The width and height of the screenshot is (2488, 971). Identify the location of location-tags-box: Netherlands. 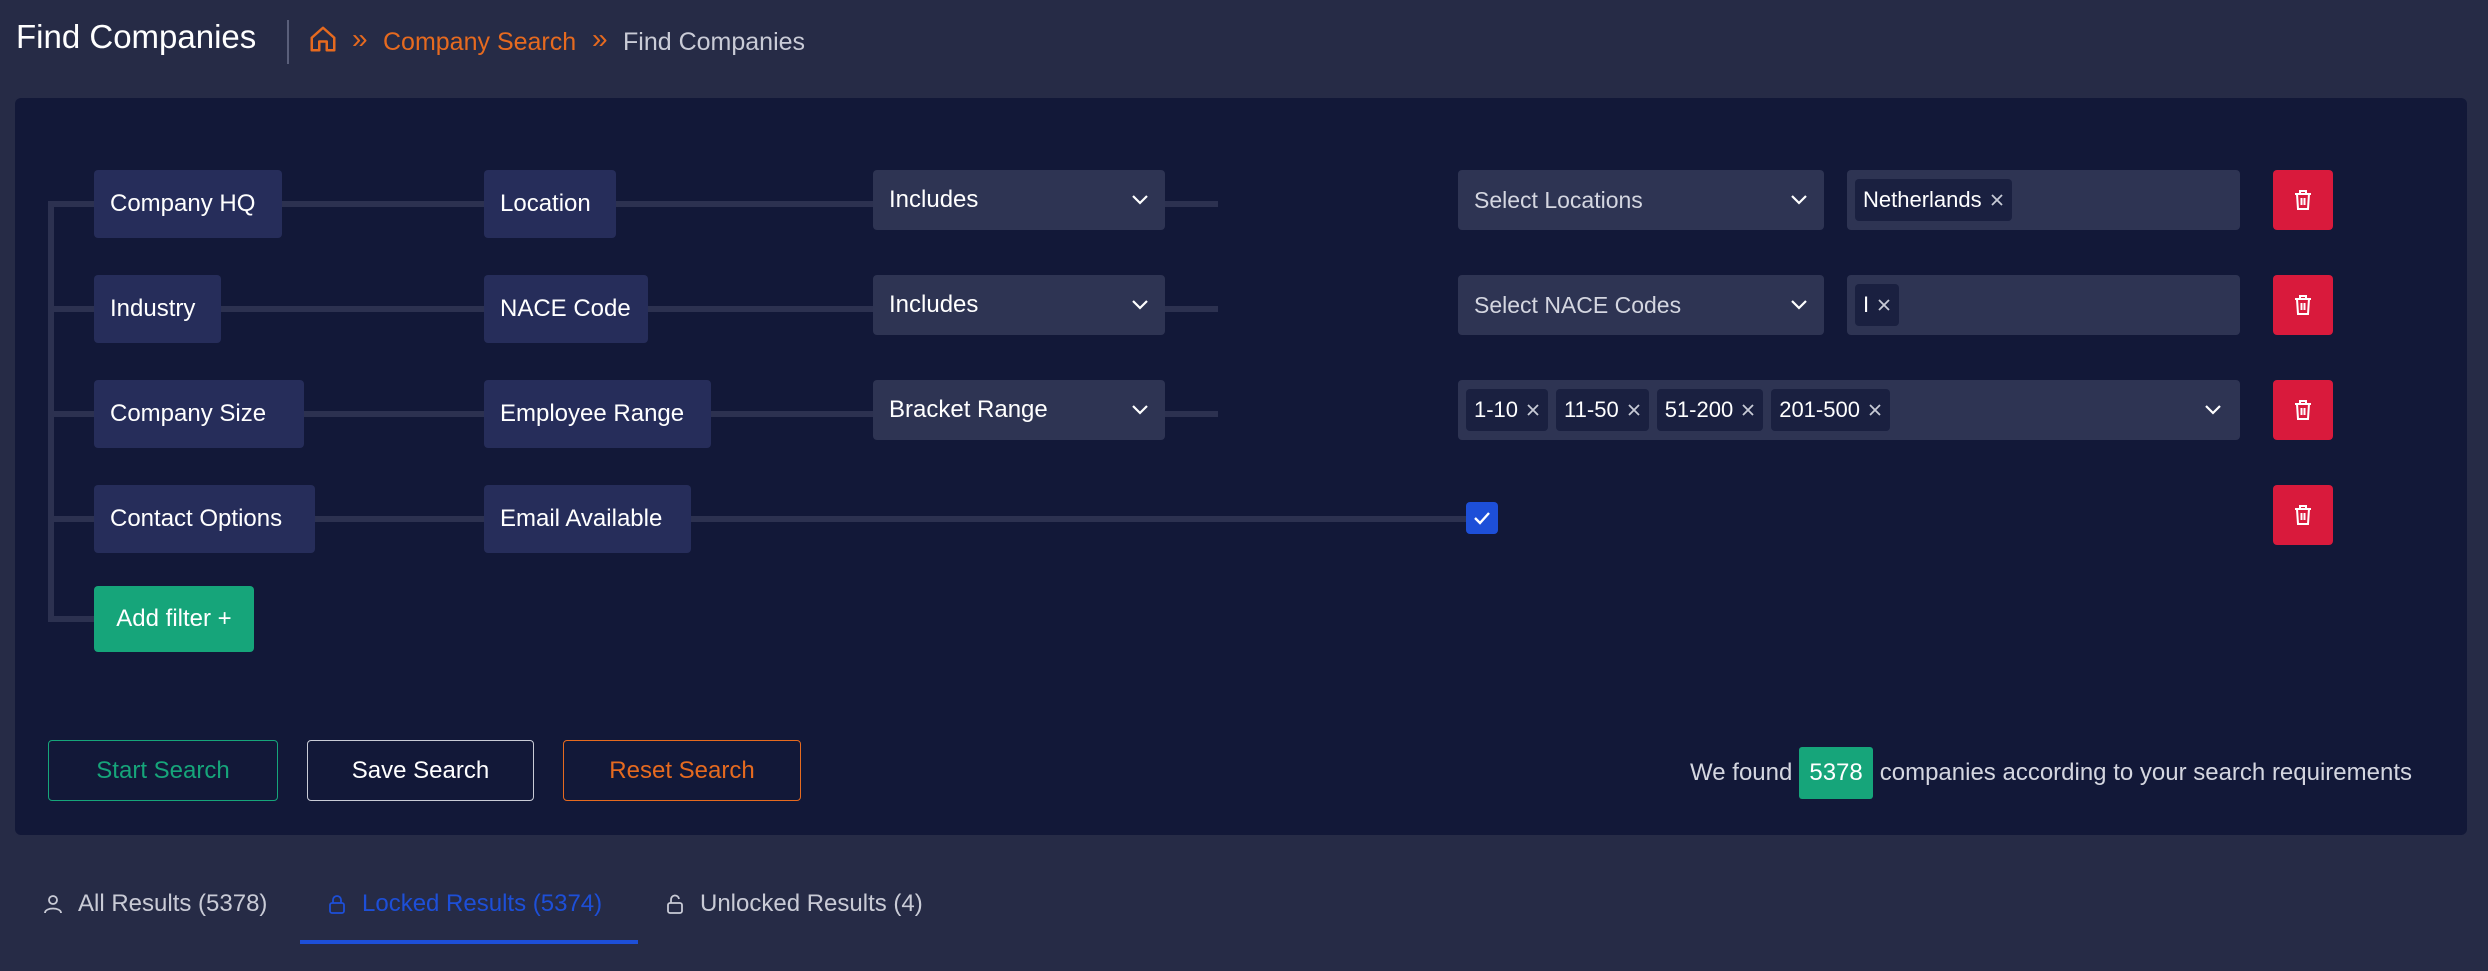
(2043, 200).